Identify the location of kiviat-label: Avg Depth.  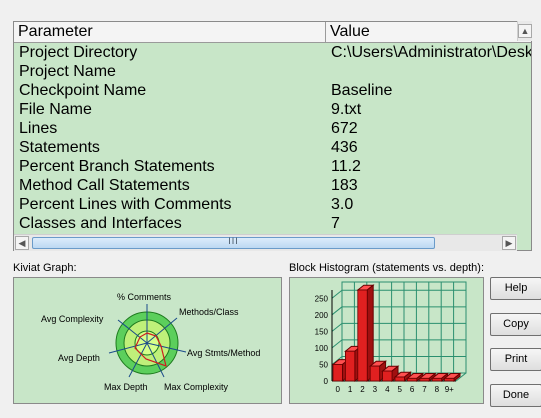
(79, 358).